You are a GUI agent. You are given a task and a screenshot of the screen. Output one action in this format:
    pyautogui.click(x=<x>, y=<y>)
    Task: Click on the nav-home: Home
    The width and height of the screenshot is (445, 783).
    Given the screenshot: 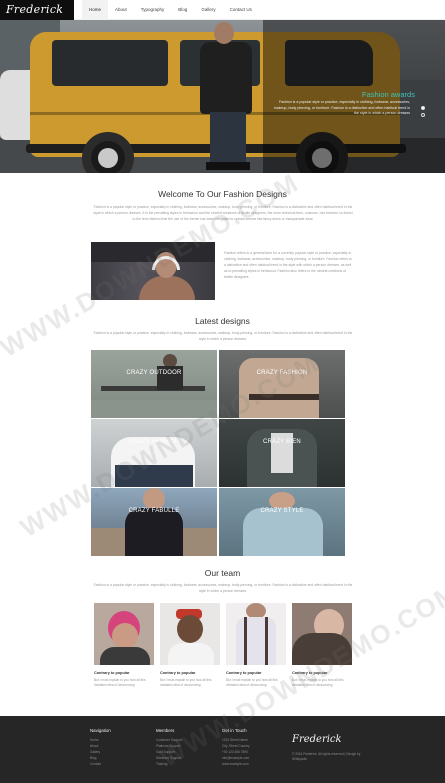 What is the action you would take?
    pyautogui.click(x=95, y=10)
    